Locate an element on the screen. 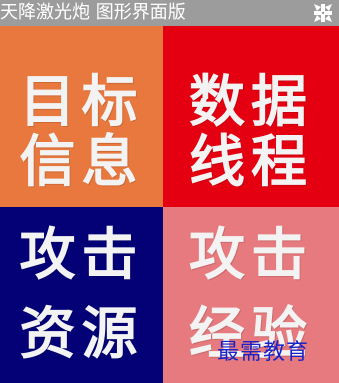 The height and width of the screenshot is (383, 339). watermark: 最需教育 is located at coordinates (263, 352).